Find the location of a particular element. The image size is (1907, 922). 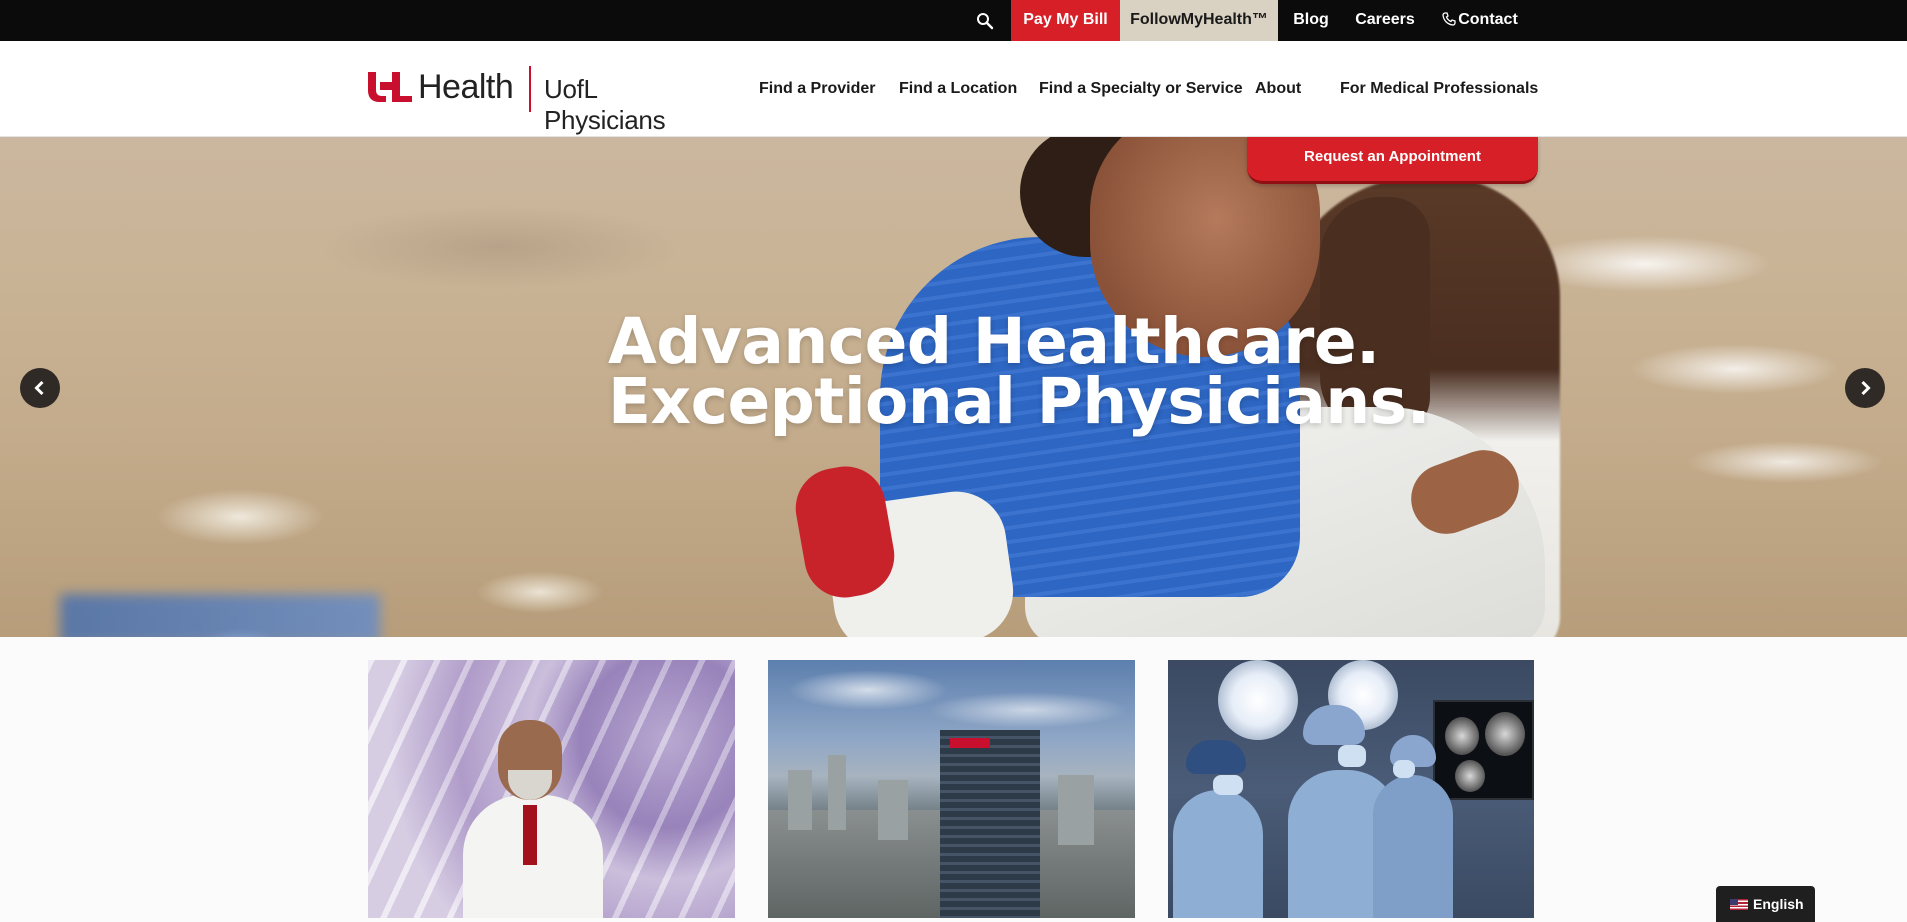

carousel-prev-button is located at coordinates (40, 388).